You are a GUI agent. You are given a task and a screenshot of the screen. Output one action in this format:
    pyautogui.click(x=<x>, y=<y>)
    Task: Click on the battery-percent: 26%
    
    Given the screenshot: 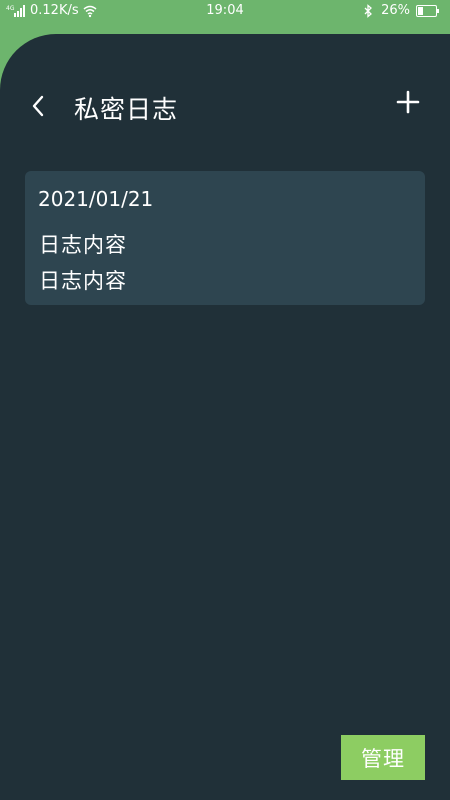 What is the action you would take?
    pyautogui.click(x=395, y=10)
    